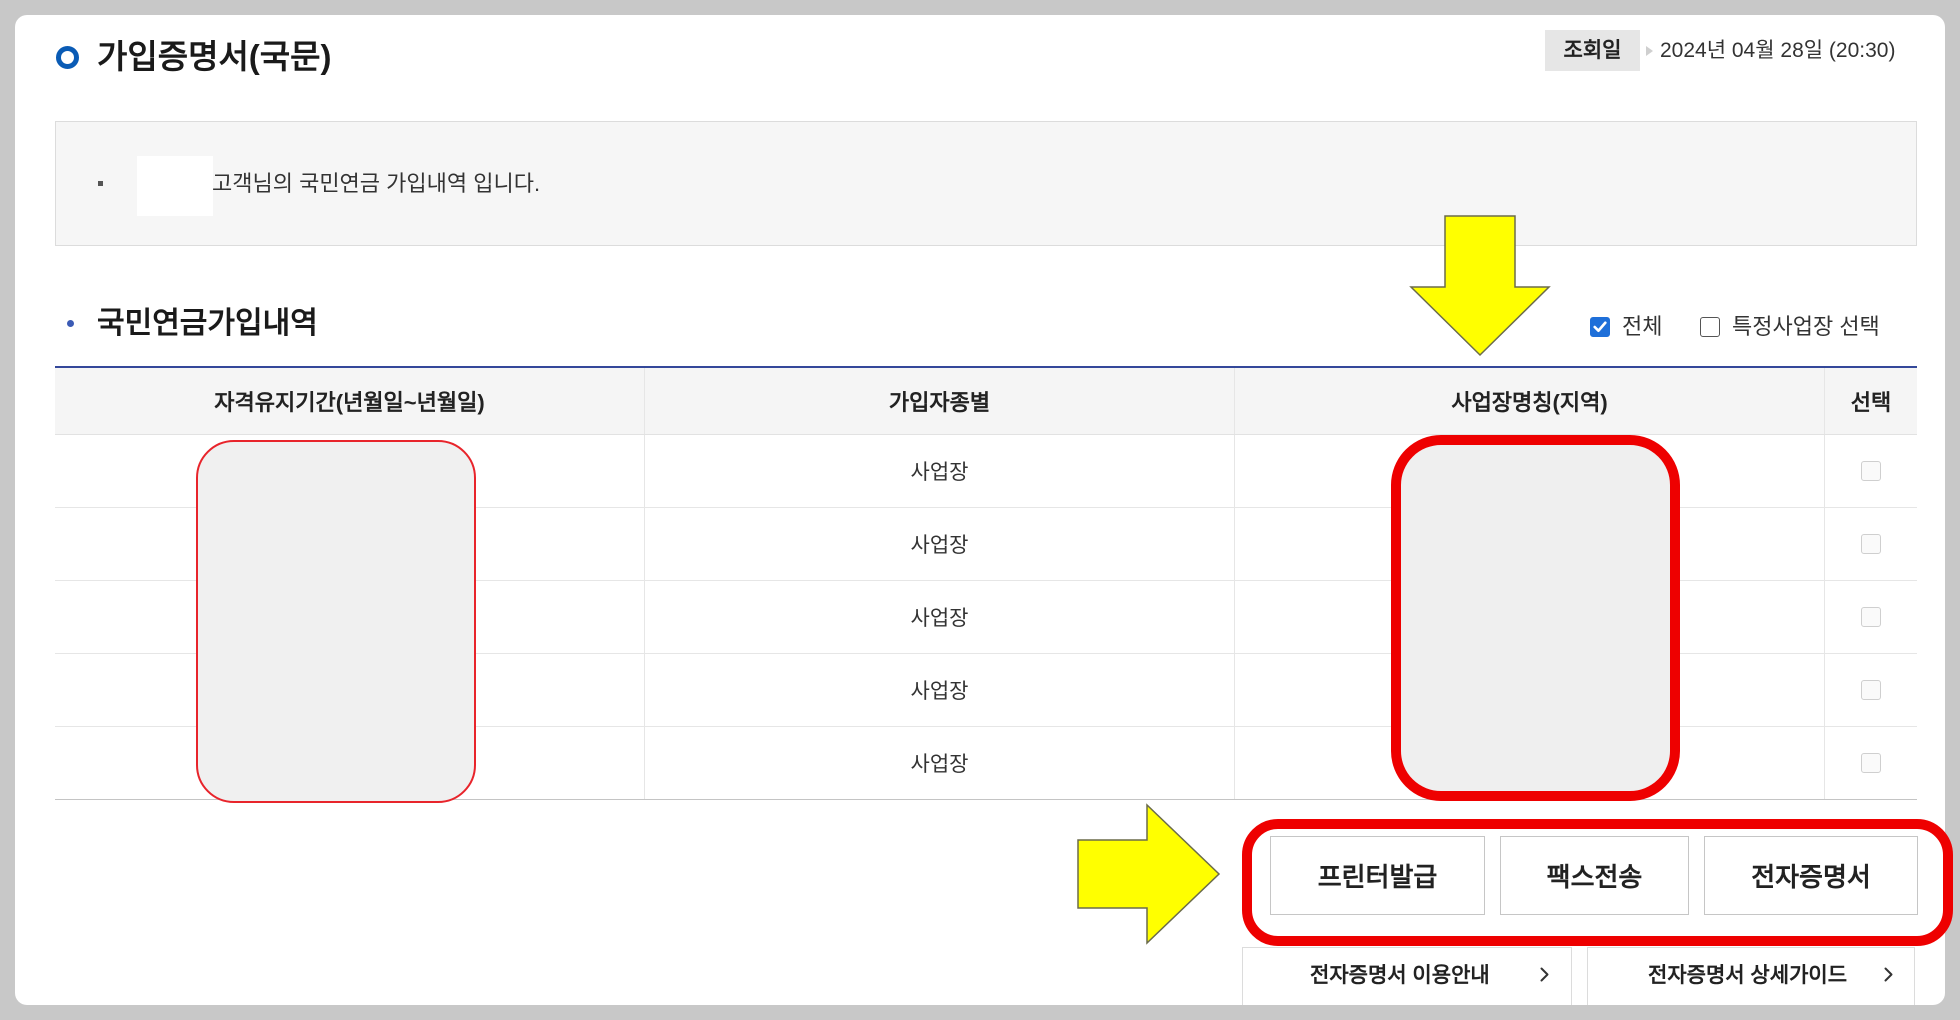 The height and width of the screenshot is (1020, 1960). What do you see at coordinates (100, 183) in the screenshot?
I see `bullet-icon` at bounding box center [100, 183].